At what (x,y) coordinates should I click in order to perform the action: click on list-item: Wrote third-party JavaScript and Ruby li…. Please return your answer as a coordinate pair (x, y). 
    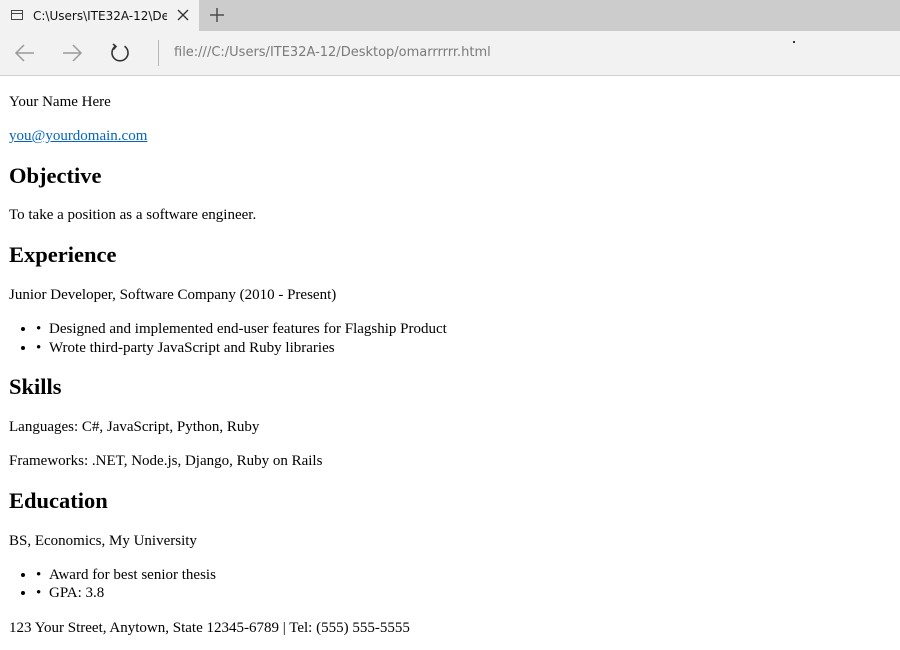
    Looking at the image, I should click on (185, 348).